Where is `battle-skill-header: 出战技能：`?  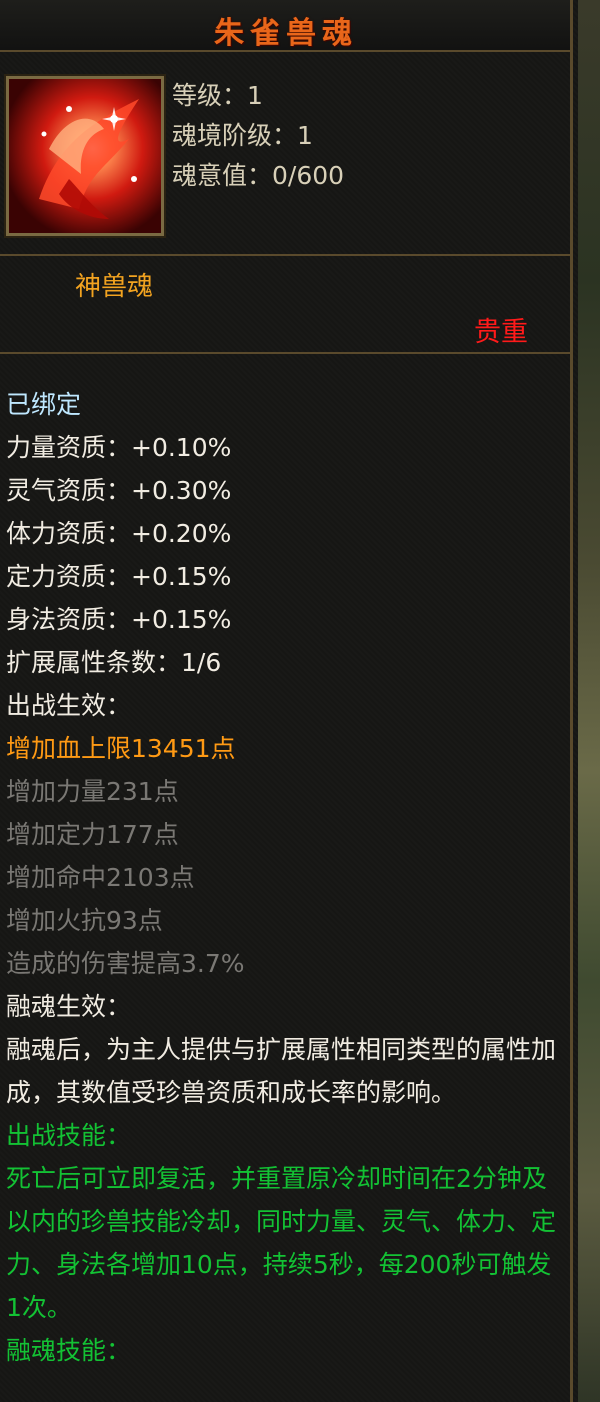
battle-skill-header: 出战技能： is located at coordinates (69, 1135).